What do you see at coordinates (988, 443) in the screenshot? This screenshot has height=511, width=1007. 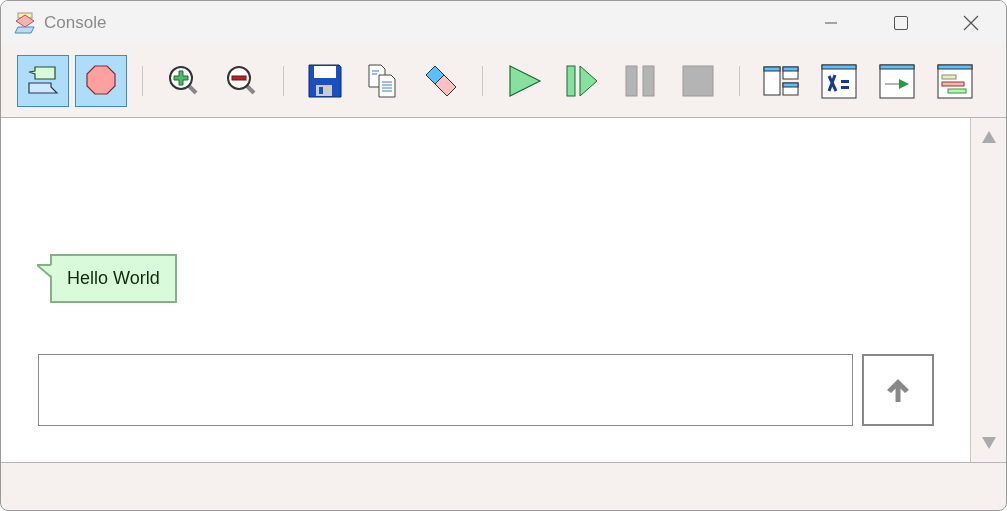 I see `scroll-down-icon` at bounding box center [988, 443].